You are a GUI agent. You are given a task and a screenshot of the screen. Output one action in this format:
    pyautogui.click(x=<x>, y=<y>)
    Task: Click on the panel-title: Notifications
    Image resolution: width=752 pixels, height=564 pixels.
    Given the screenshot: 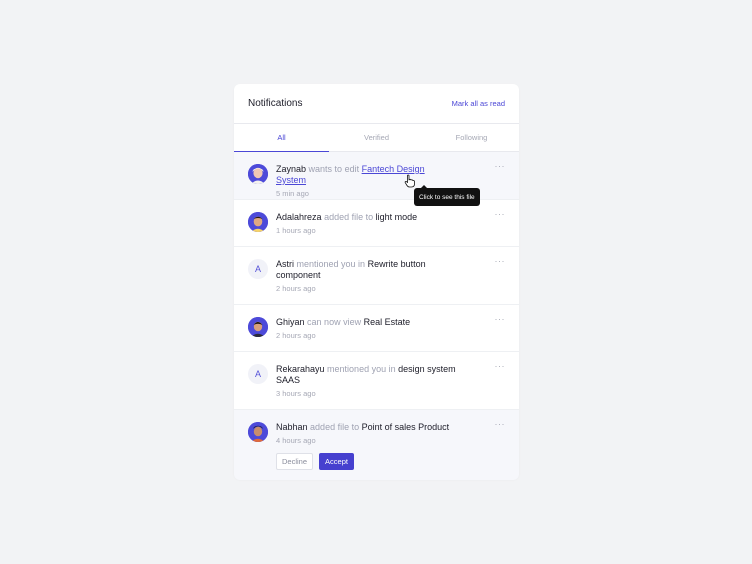 What is the action you would take?
    pyautogui.click(x=275, y=103)
    